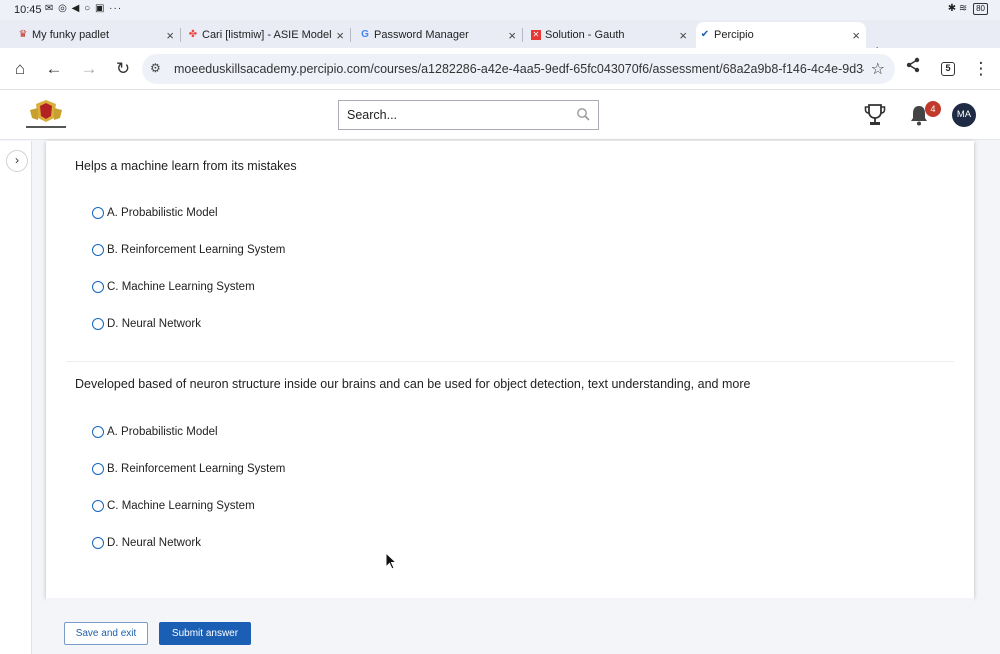 The width and height of the screenshot is (1000, 654). What do you see at coordinates (123, 69) in the screenshot?
I see `reload-icon: ↻` at bounding box center [123, 69].